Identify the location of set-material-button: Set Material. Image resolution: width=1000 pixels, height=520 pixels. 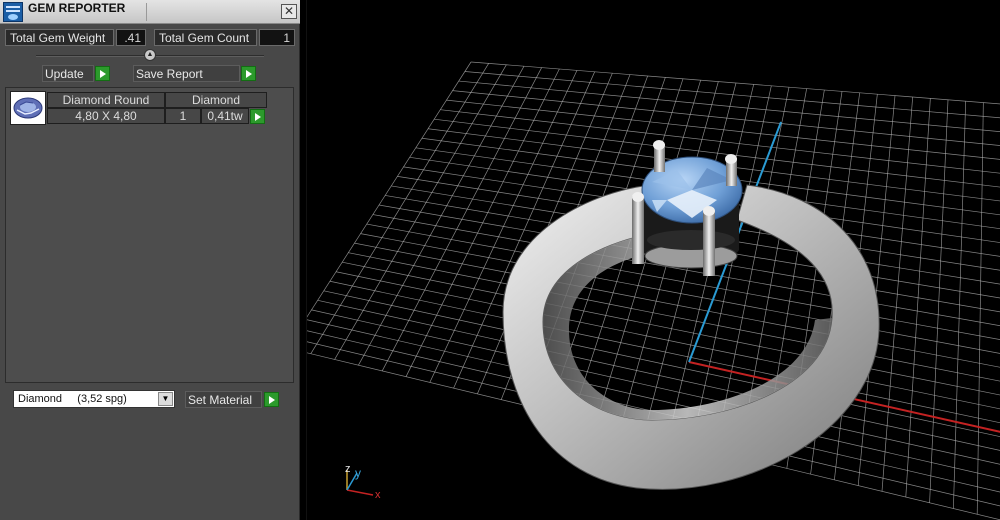
(223, 399).